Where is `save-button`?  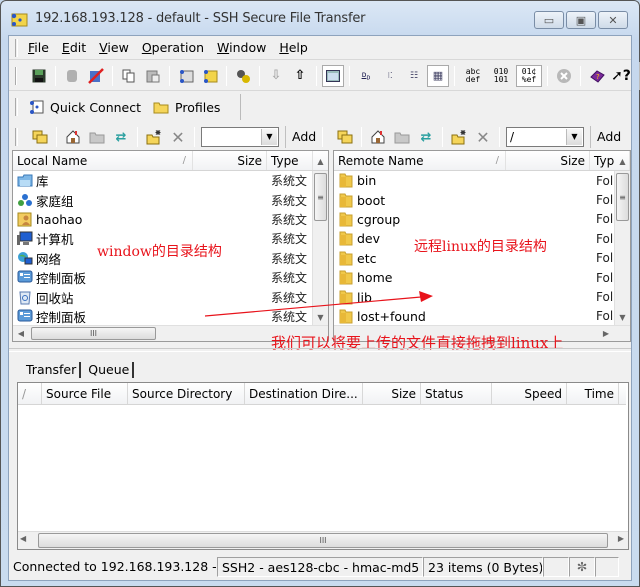
save-button is located at coordinates (39, 76).